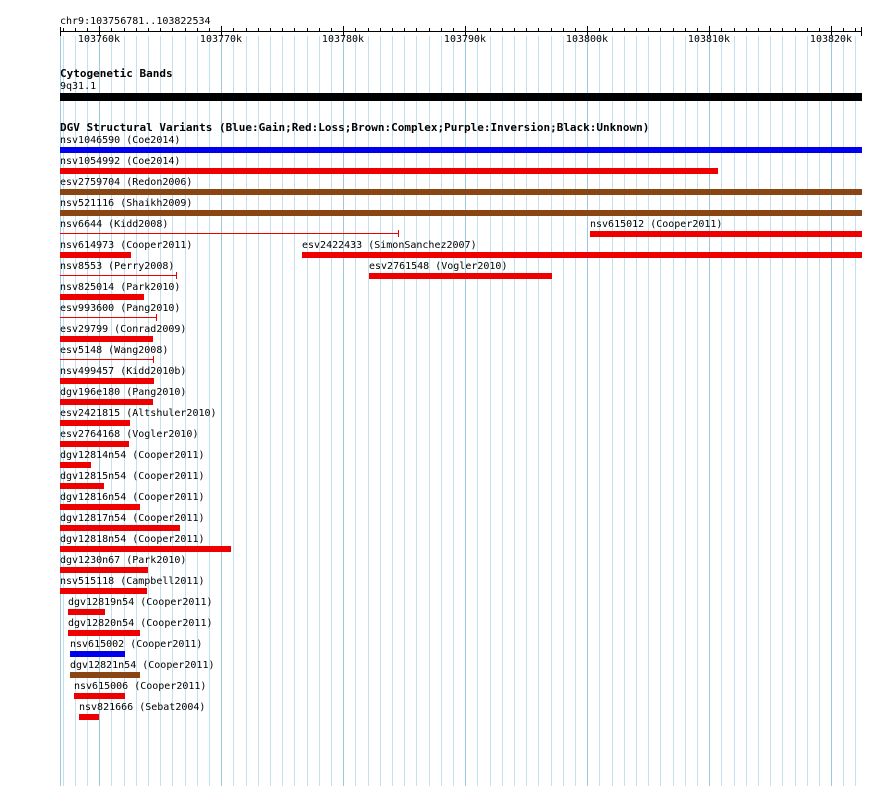  What do you see at coordinates (461, 144) in the screenshot?
I see `dgv-feature: nsv1046590 (Coe2014)` at bounding box center [461, 144].